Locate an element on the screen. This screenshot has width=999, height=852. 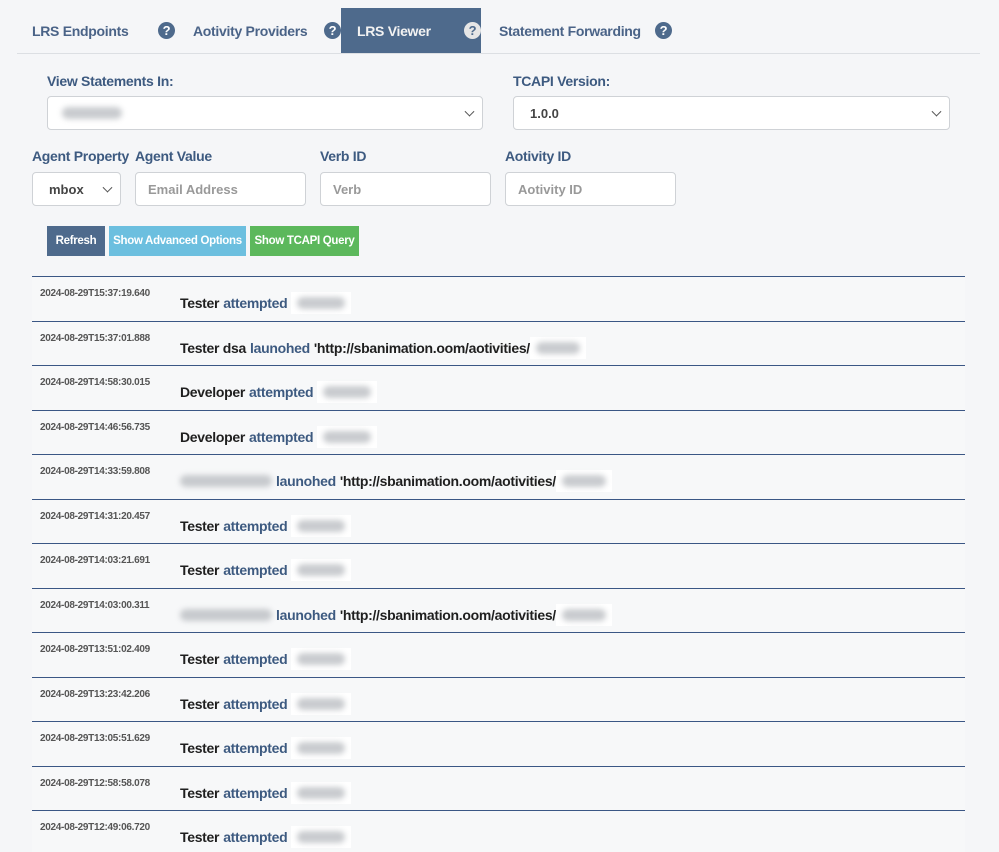
statement-timestamp: 2024-08-29T12:58:58.078 is located at coordinates (95, 783).